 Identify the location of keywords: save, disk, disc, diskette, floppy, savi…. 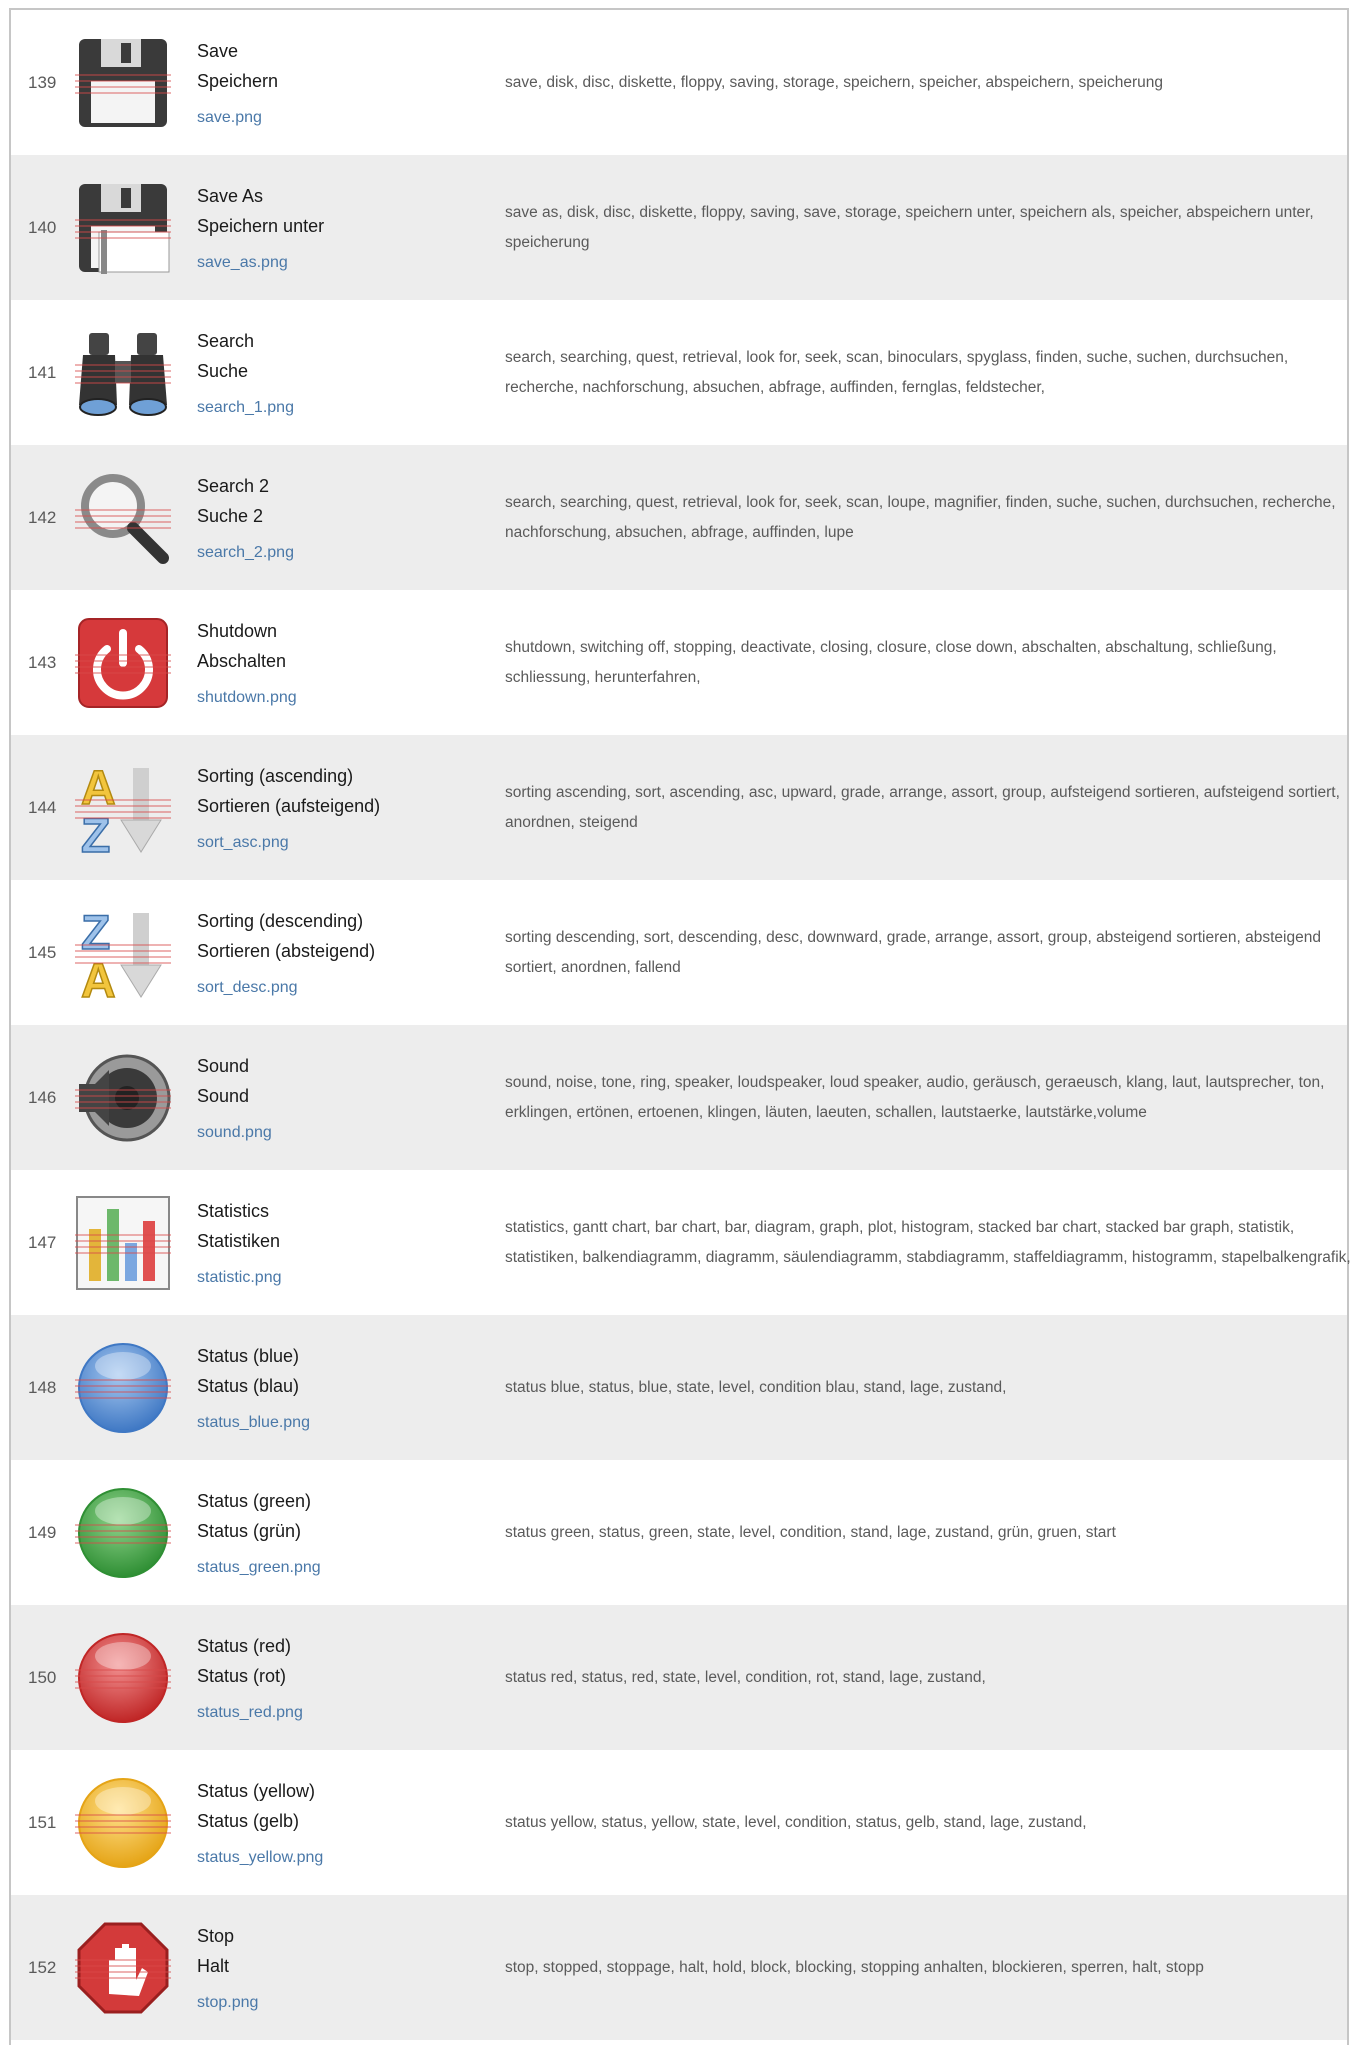
(834, 82).